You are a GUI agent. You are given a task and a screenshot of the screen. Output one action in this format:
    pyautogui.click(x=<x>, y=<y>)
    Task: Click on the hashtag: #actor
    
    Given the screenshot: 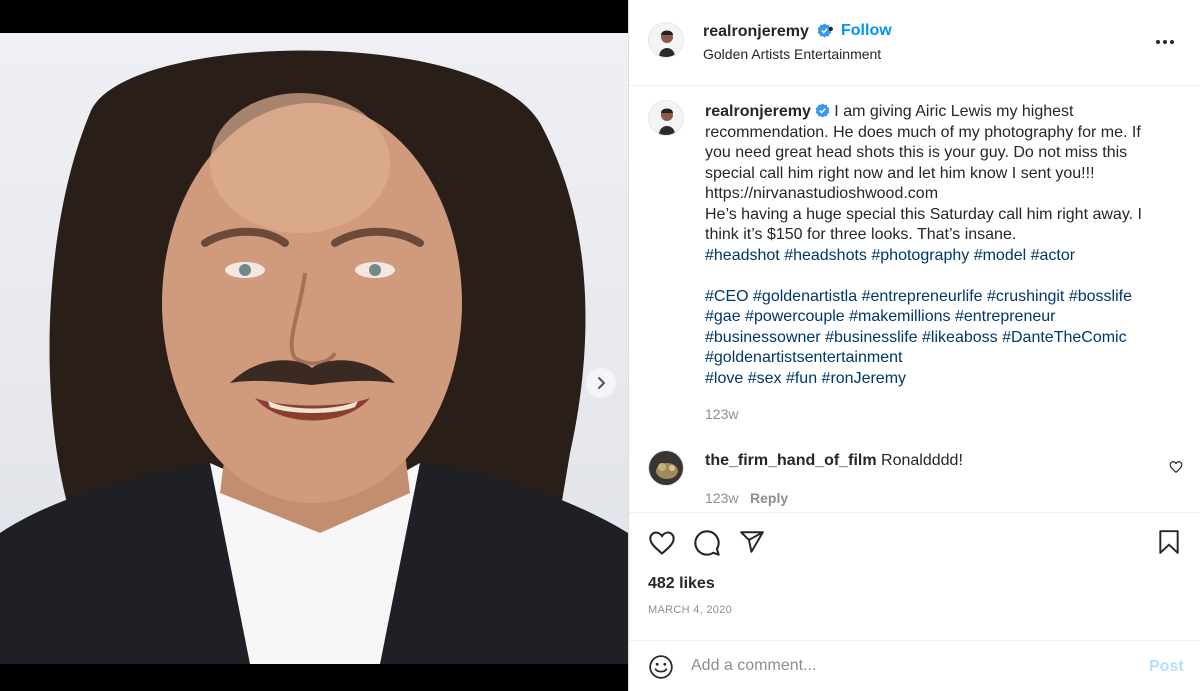 What is the action you would take?
    pyautogui.click(x=1053, y=255)
    